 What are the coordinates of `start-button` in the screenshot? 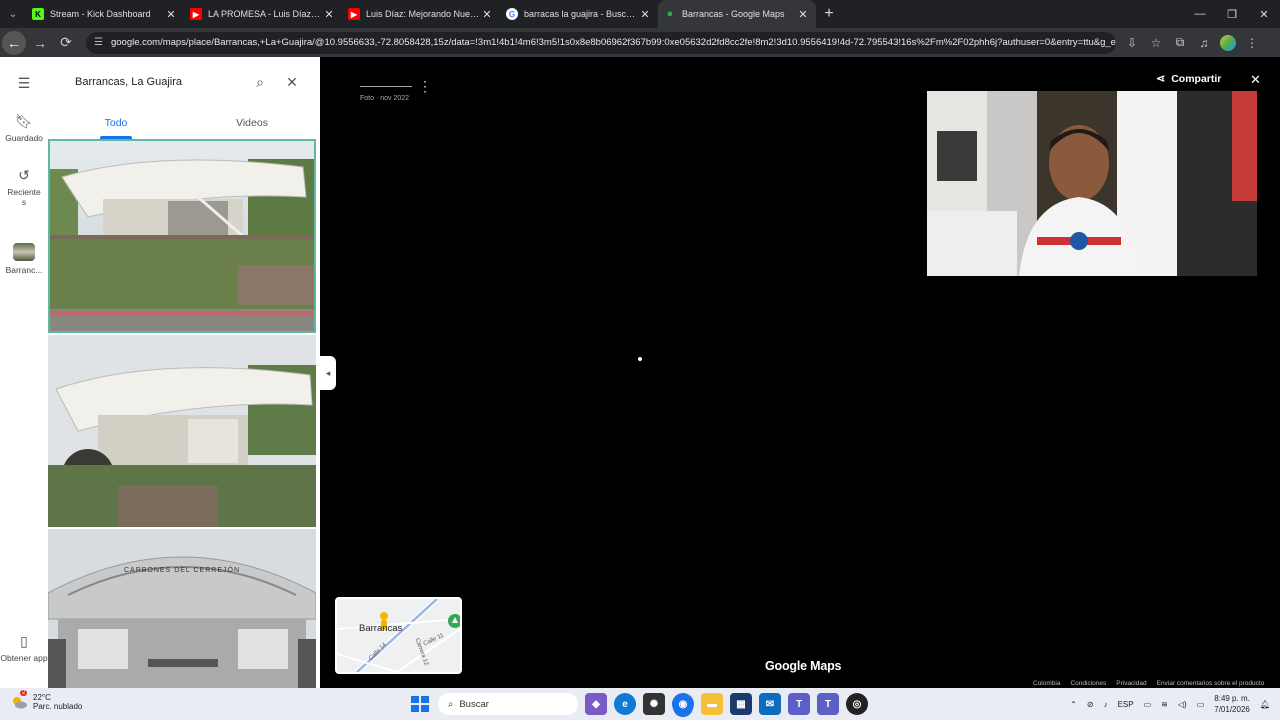 It's located at (419, 704).